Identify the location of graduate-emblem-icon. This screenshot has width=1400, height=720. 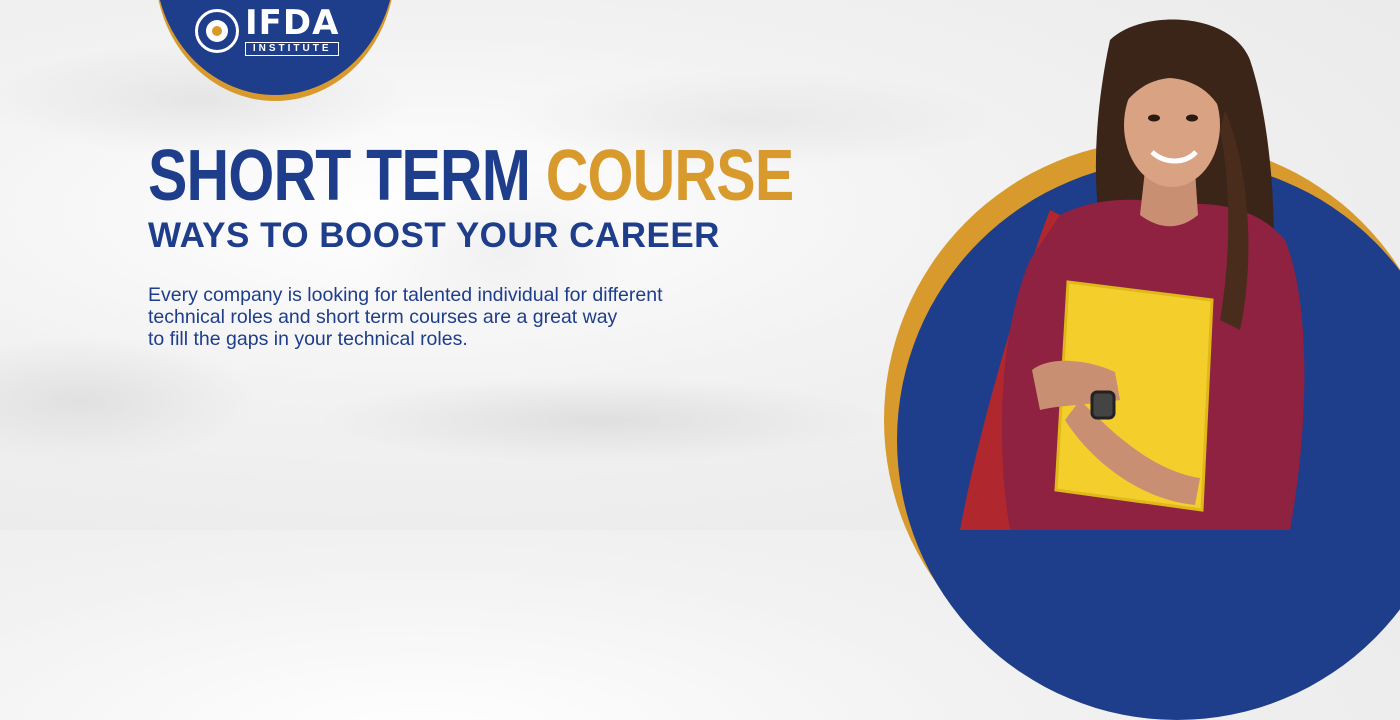
(217, 31).